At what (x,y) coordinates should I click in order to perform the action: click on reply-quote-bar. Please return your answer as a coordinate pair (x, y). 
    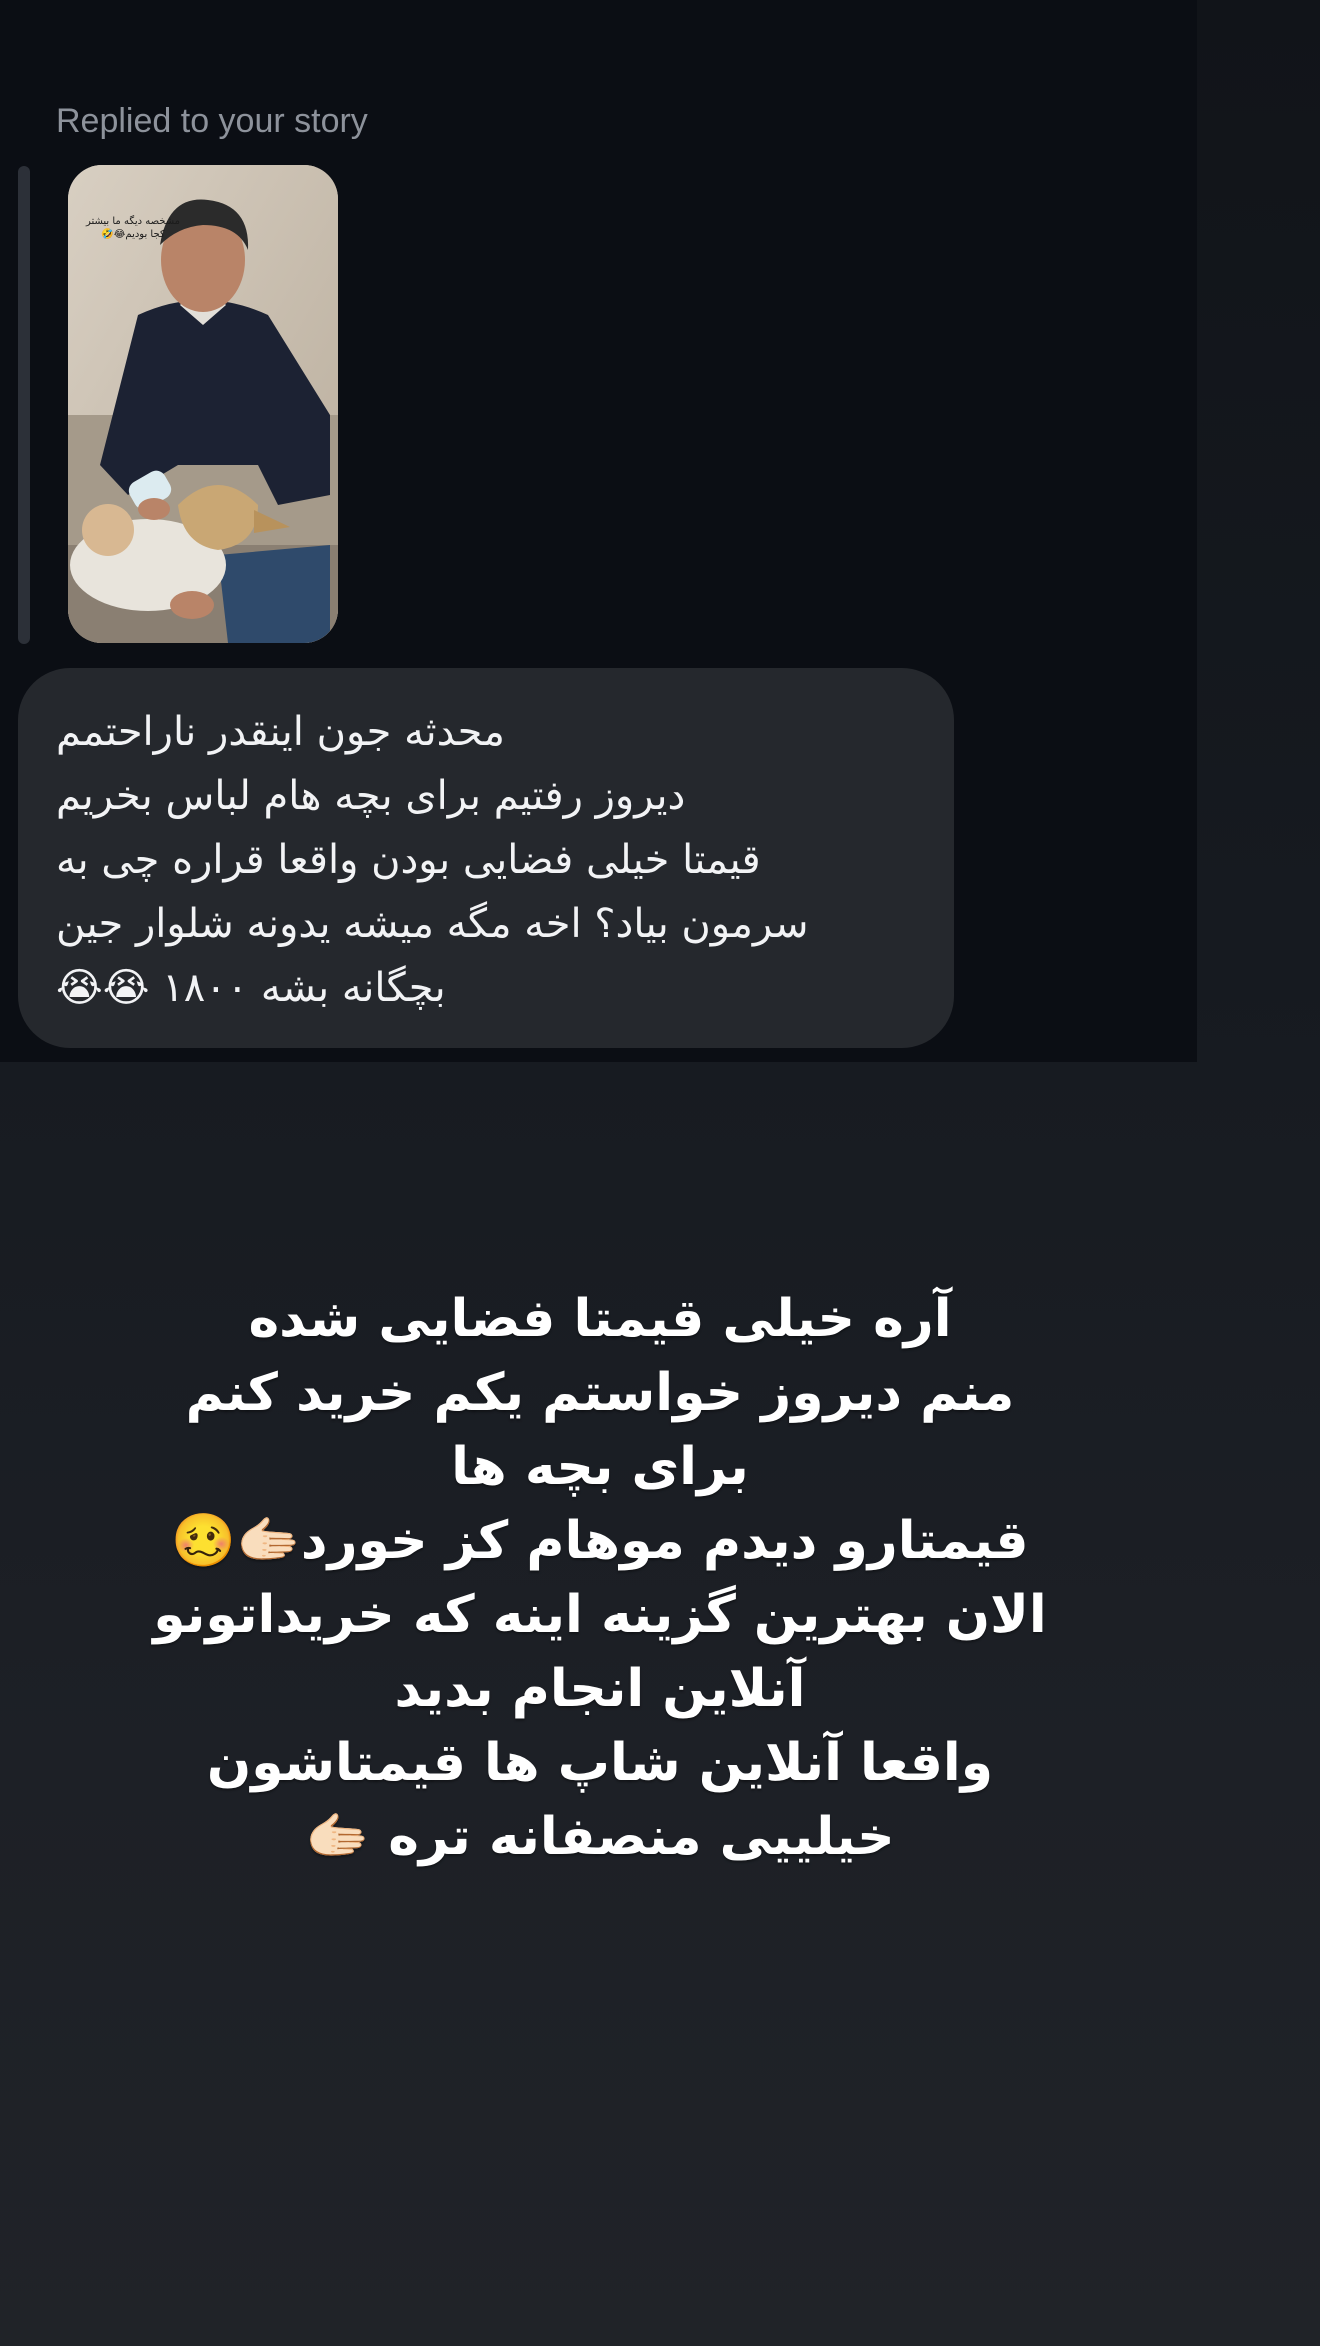
    Looking at the image, I should click on (24, 405).